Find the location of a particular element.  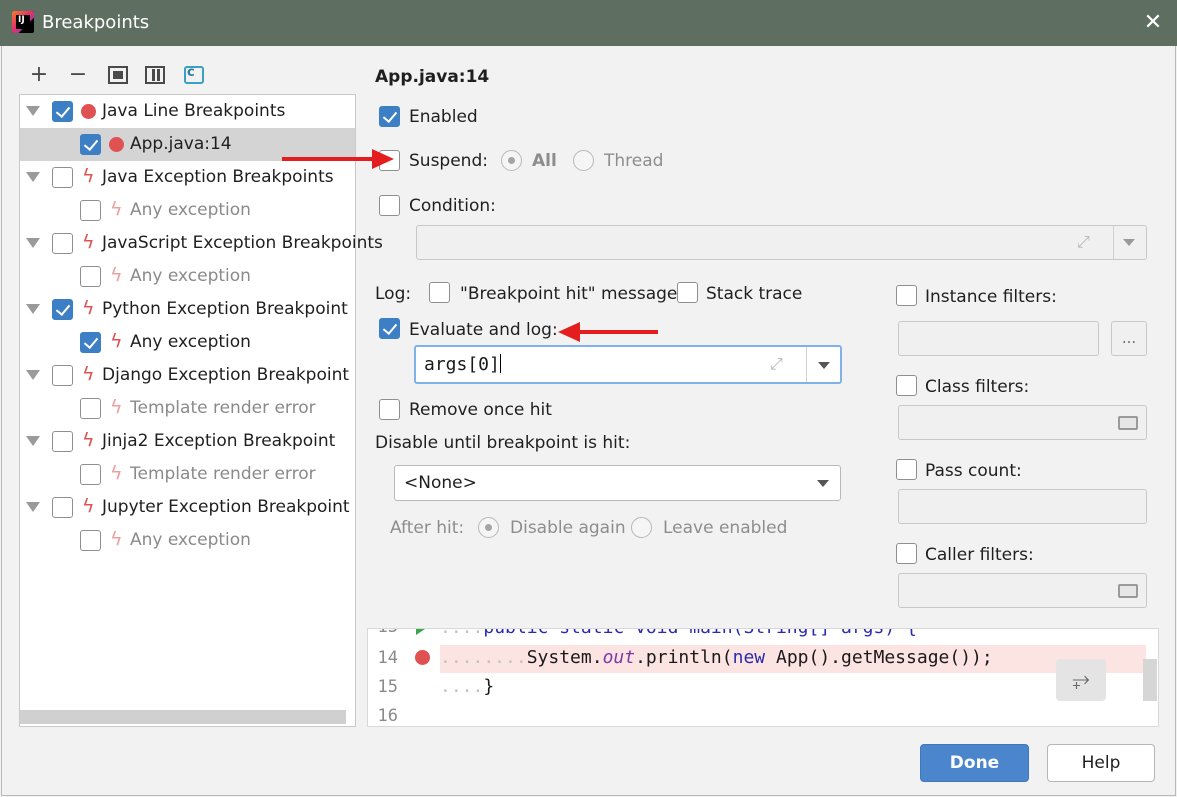

suspend-thread-radio is located at coordinates (583, 160).